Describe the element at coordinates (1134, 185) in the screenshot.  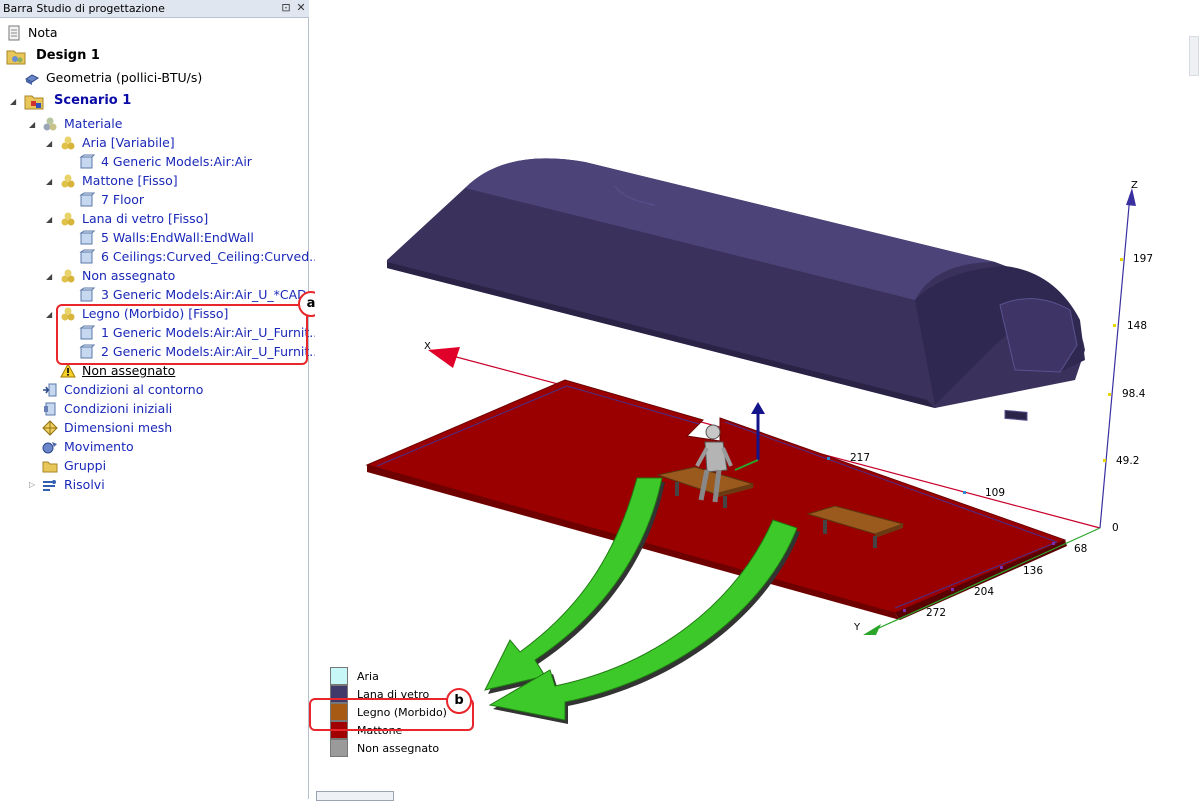
I see `z-axis-label: Z` at that location.